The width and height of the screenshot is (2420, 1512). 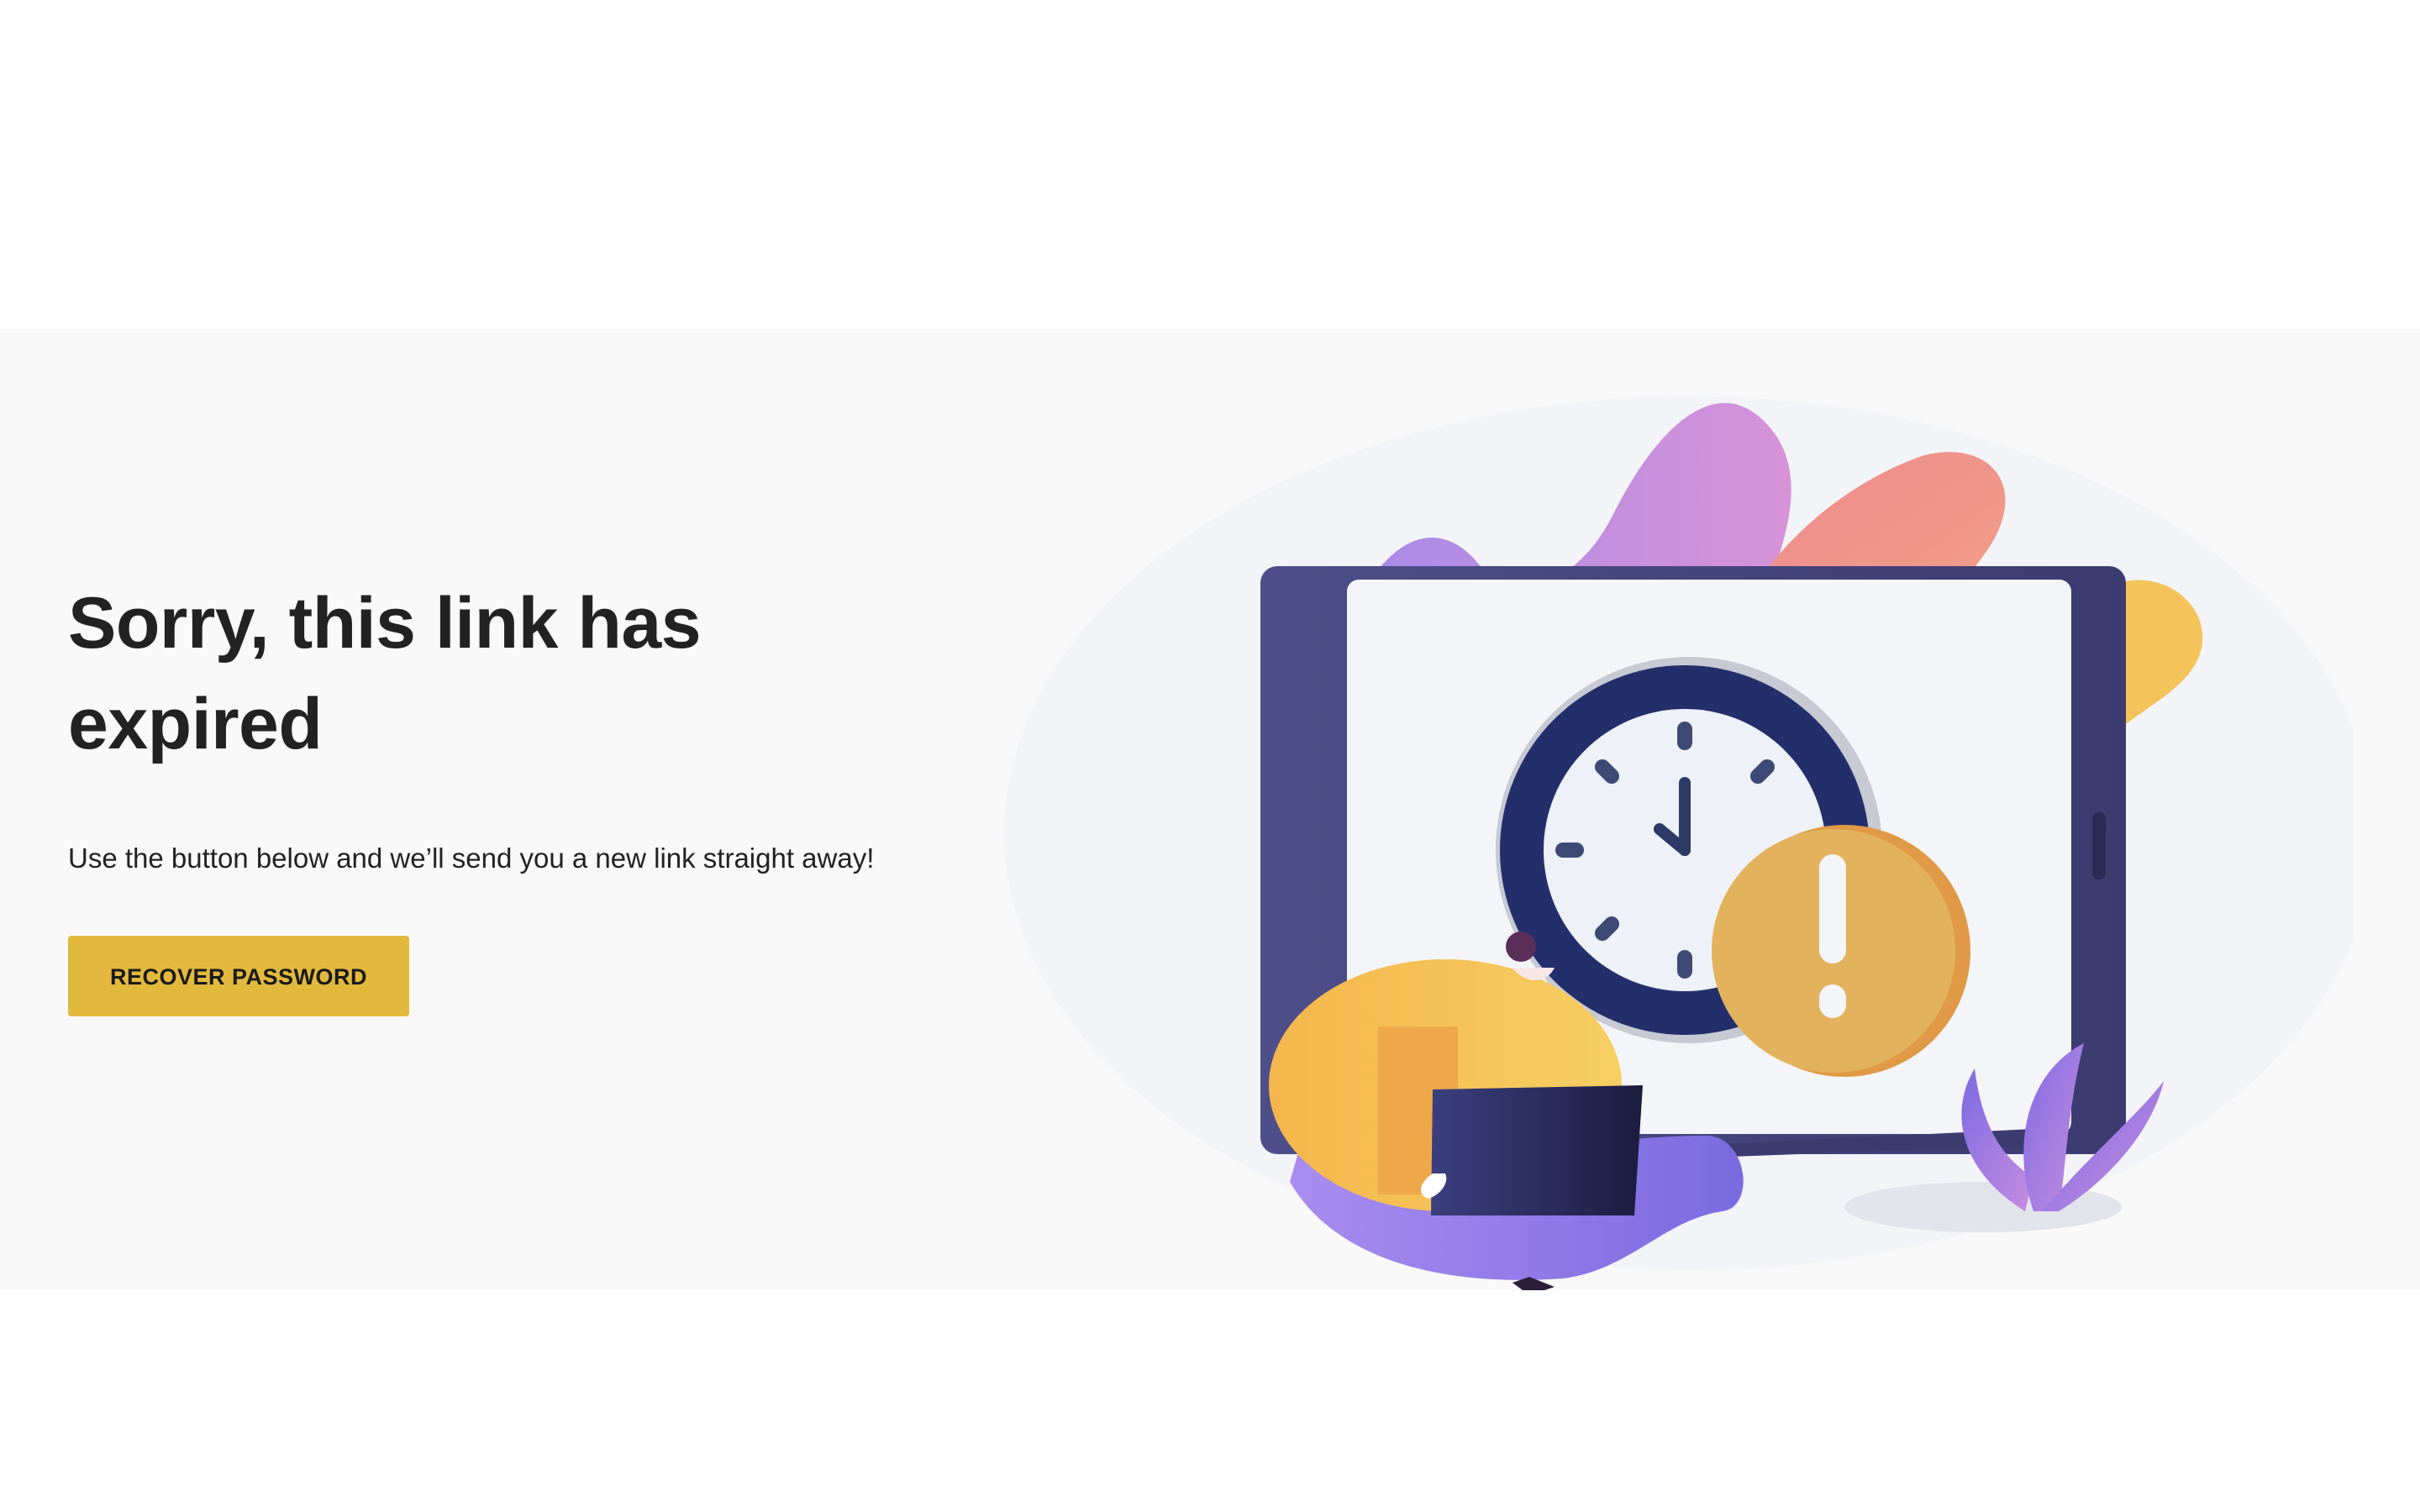 I want to click on laptop-icon, so click(x=1531, y=1150).